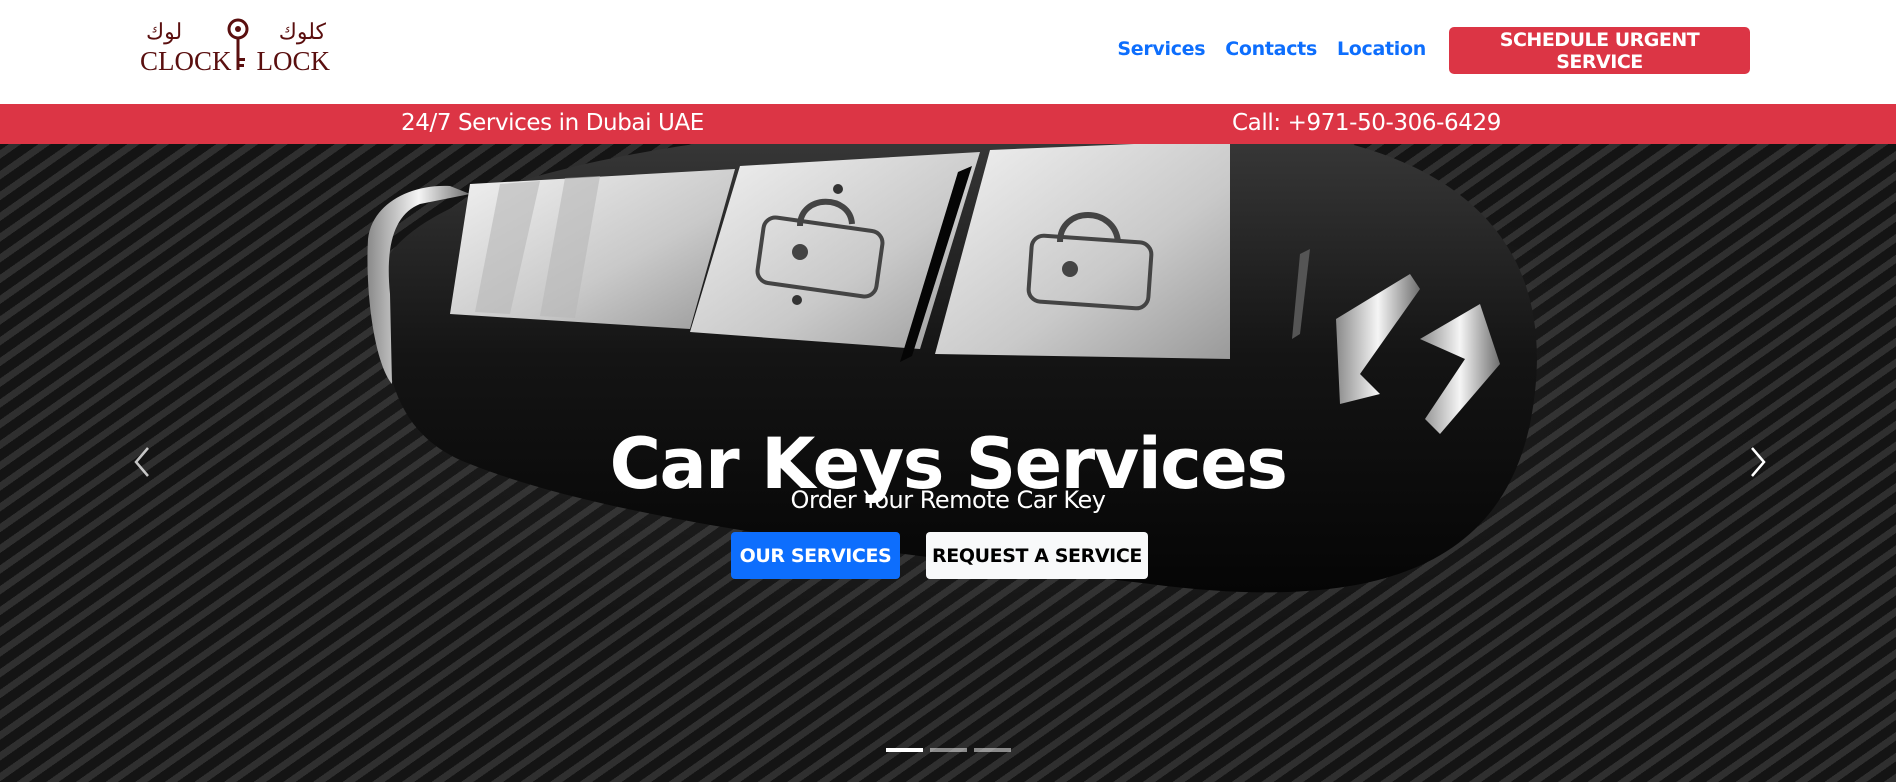 Image resolution: width=1896 pixels, height=782 pixels. I want to click on logo-arabic-right: كلوك, so click(302, 32).